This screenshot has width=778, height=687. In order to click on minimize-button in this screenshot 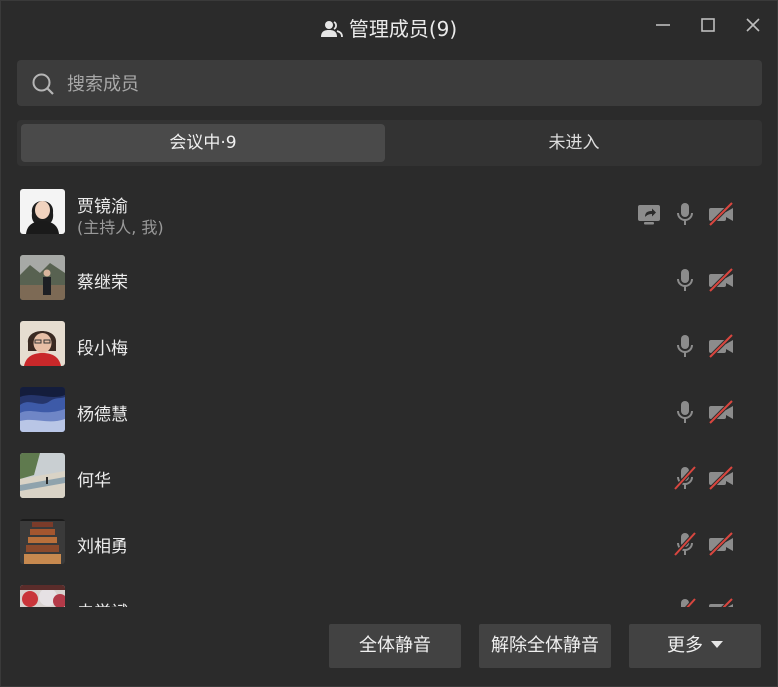, I will do `click(663, 25)`.